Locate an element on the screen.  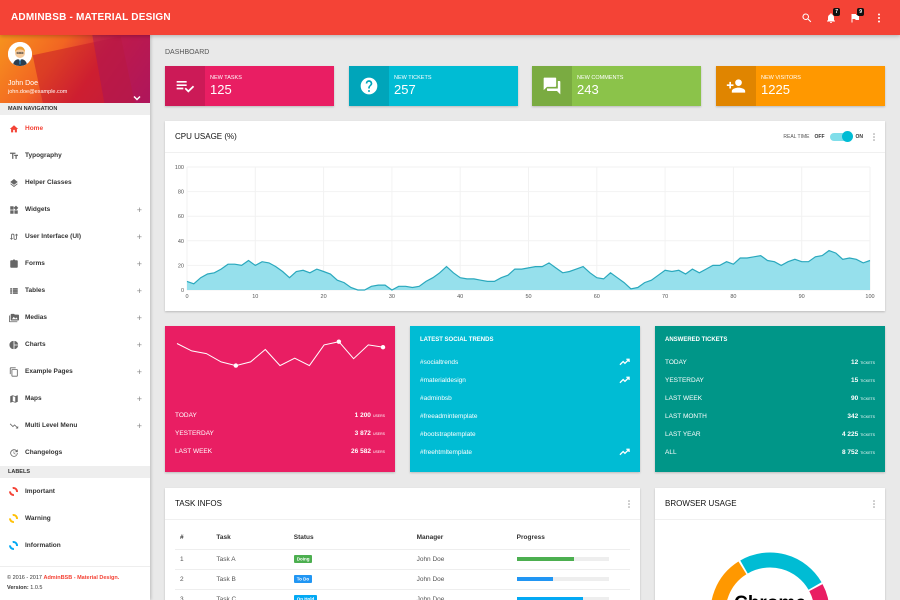
avatar is located at coordinates (20, 54).